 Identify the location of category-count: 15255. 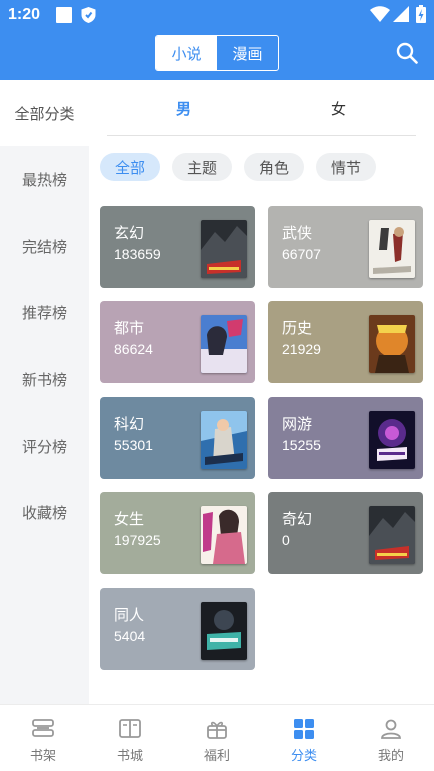
(301, 445).